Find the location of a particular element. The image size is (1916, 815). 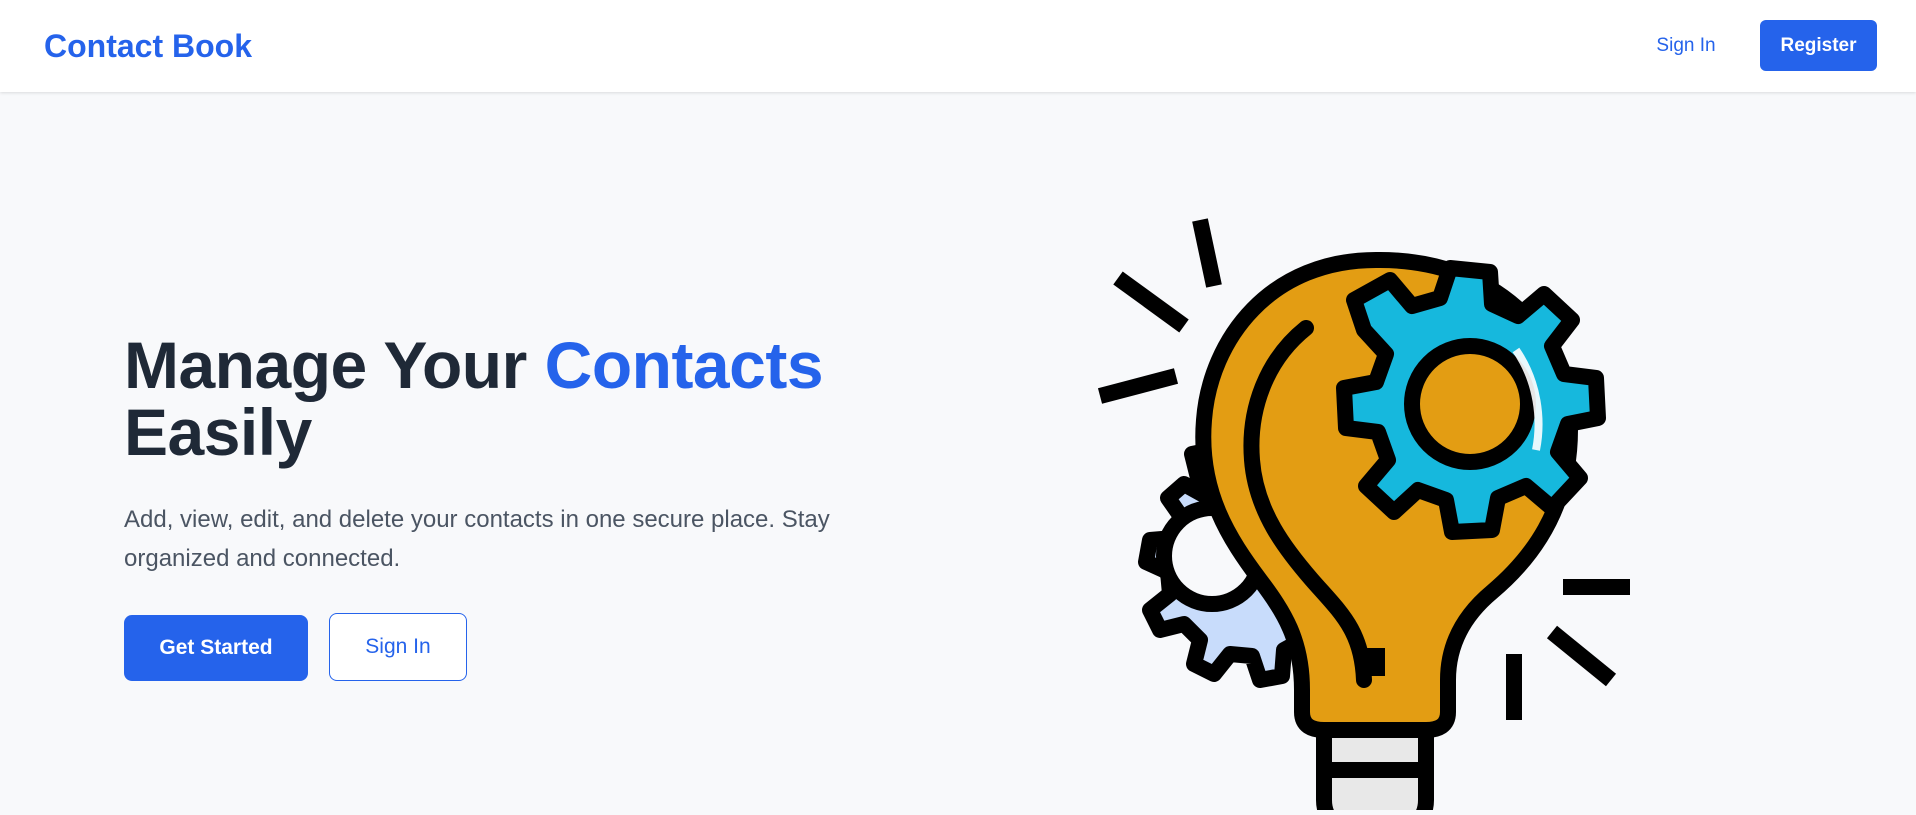

get-started-button: Get Started is located at coordinates (216, 648).